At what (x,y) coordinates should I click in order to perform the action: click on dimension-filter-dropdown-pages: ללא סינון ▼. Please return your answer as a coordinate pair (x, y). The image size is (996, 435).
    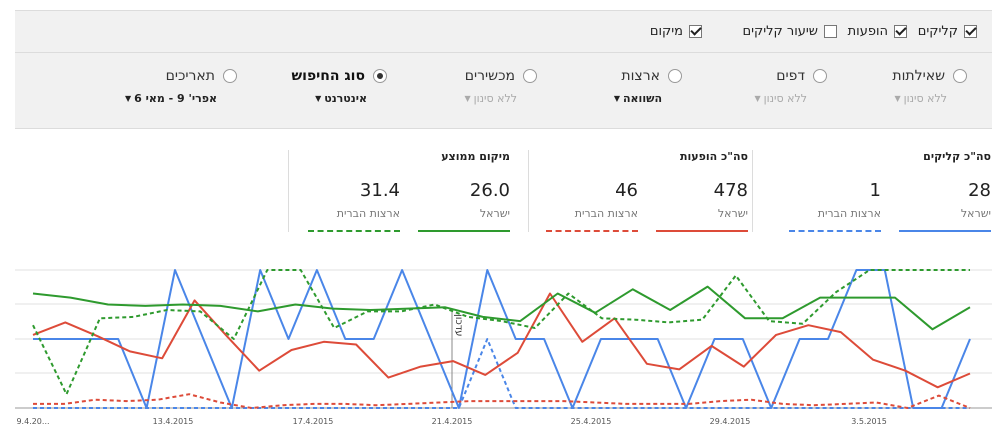
    Looking at the image, I should click on (790, 98).